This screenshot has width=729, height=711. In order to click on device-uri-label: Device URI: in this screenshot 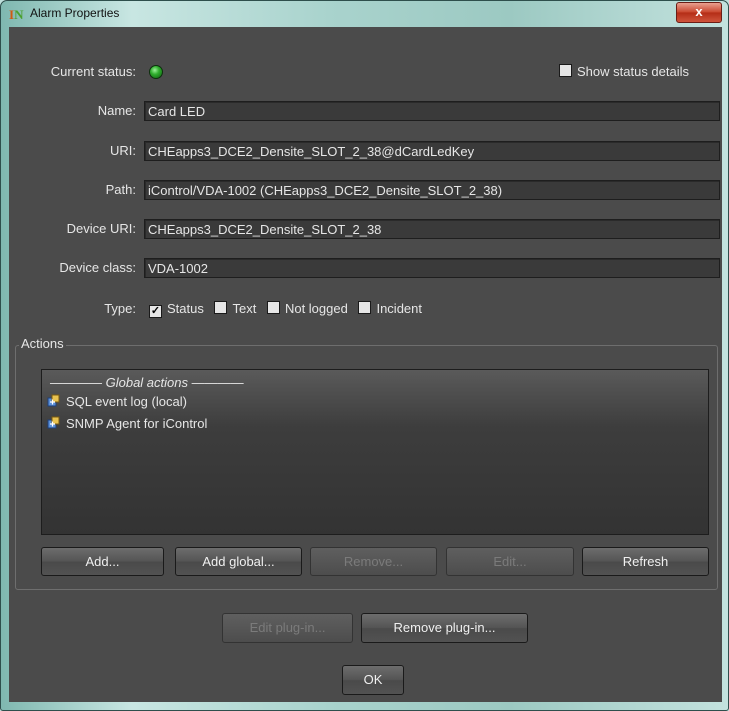, I will do `click(101, 228)`.